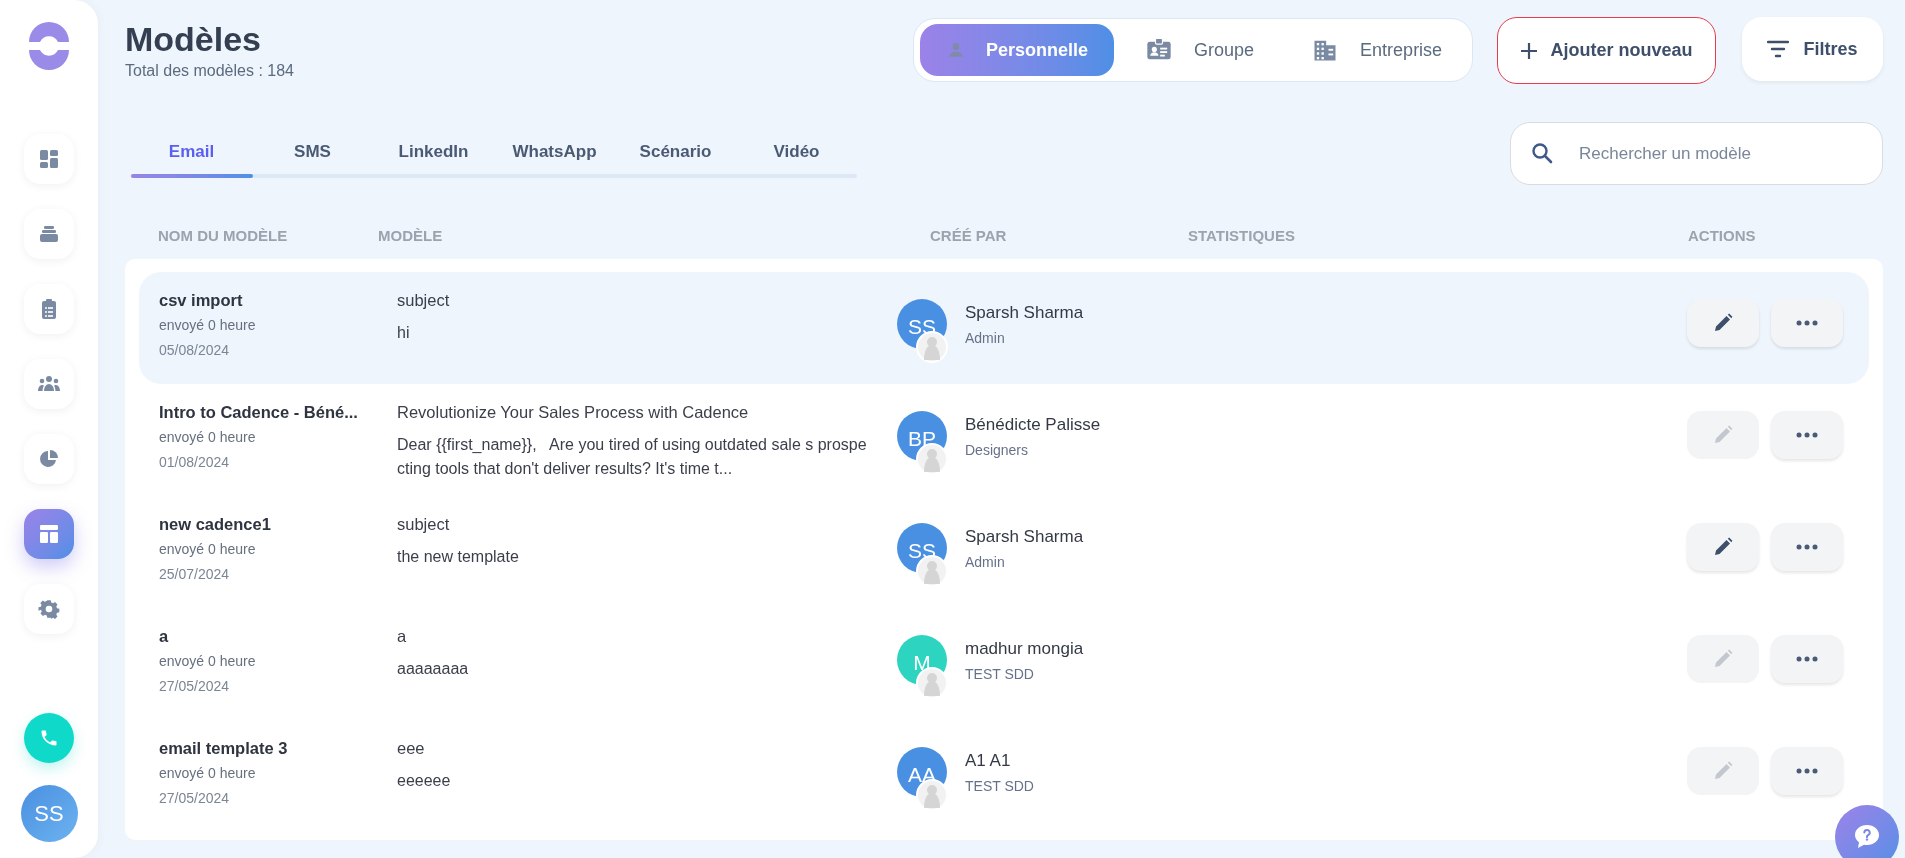 Image resolution: width=1905 pixels, height=858 pixels. Describe the element at coordinates (201, 300) in the screenshot. I see `template-name: csv import` at that location.